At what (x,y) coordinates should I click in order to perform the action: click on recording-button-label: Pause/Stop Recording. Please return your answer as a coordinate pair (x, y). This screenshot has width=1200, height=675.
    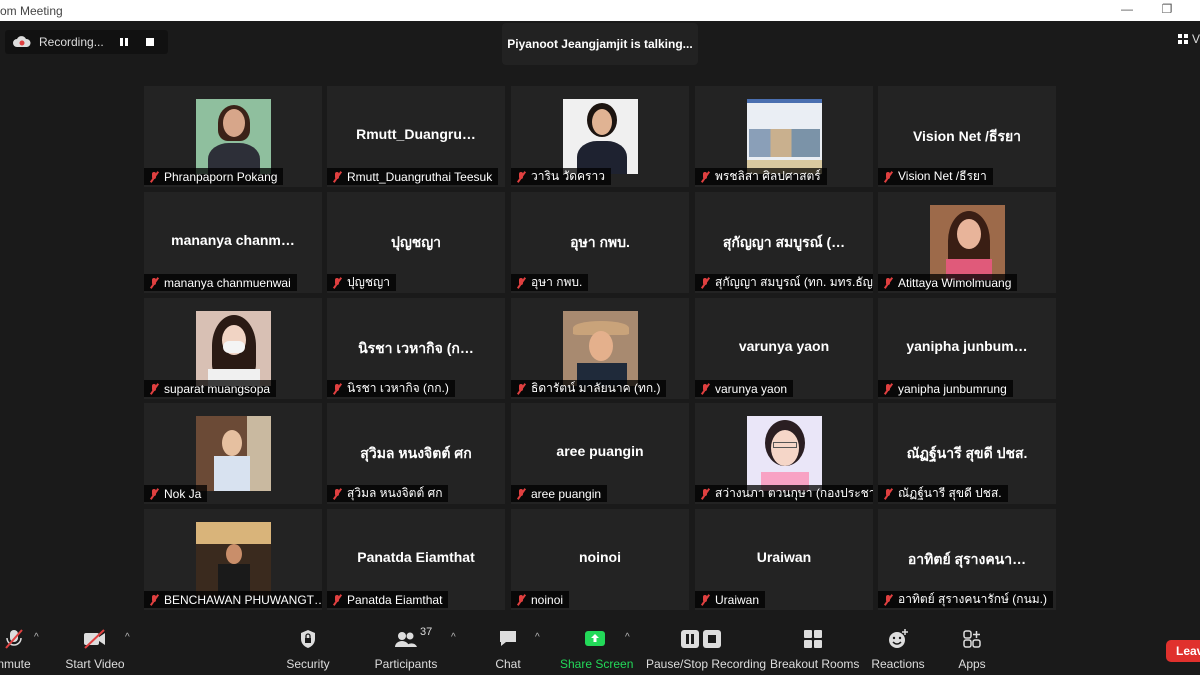
    Looking at the image, I should click on (706, 664).